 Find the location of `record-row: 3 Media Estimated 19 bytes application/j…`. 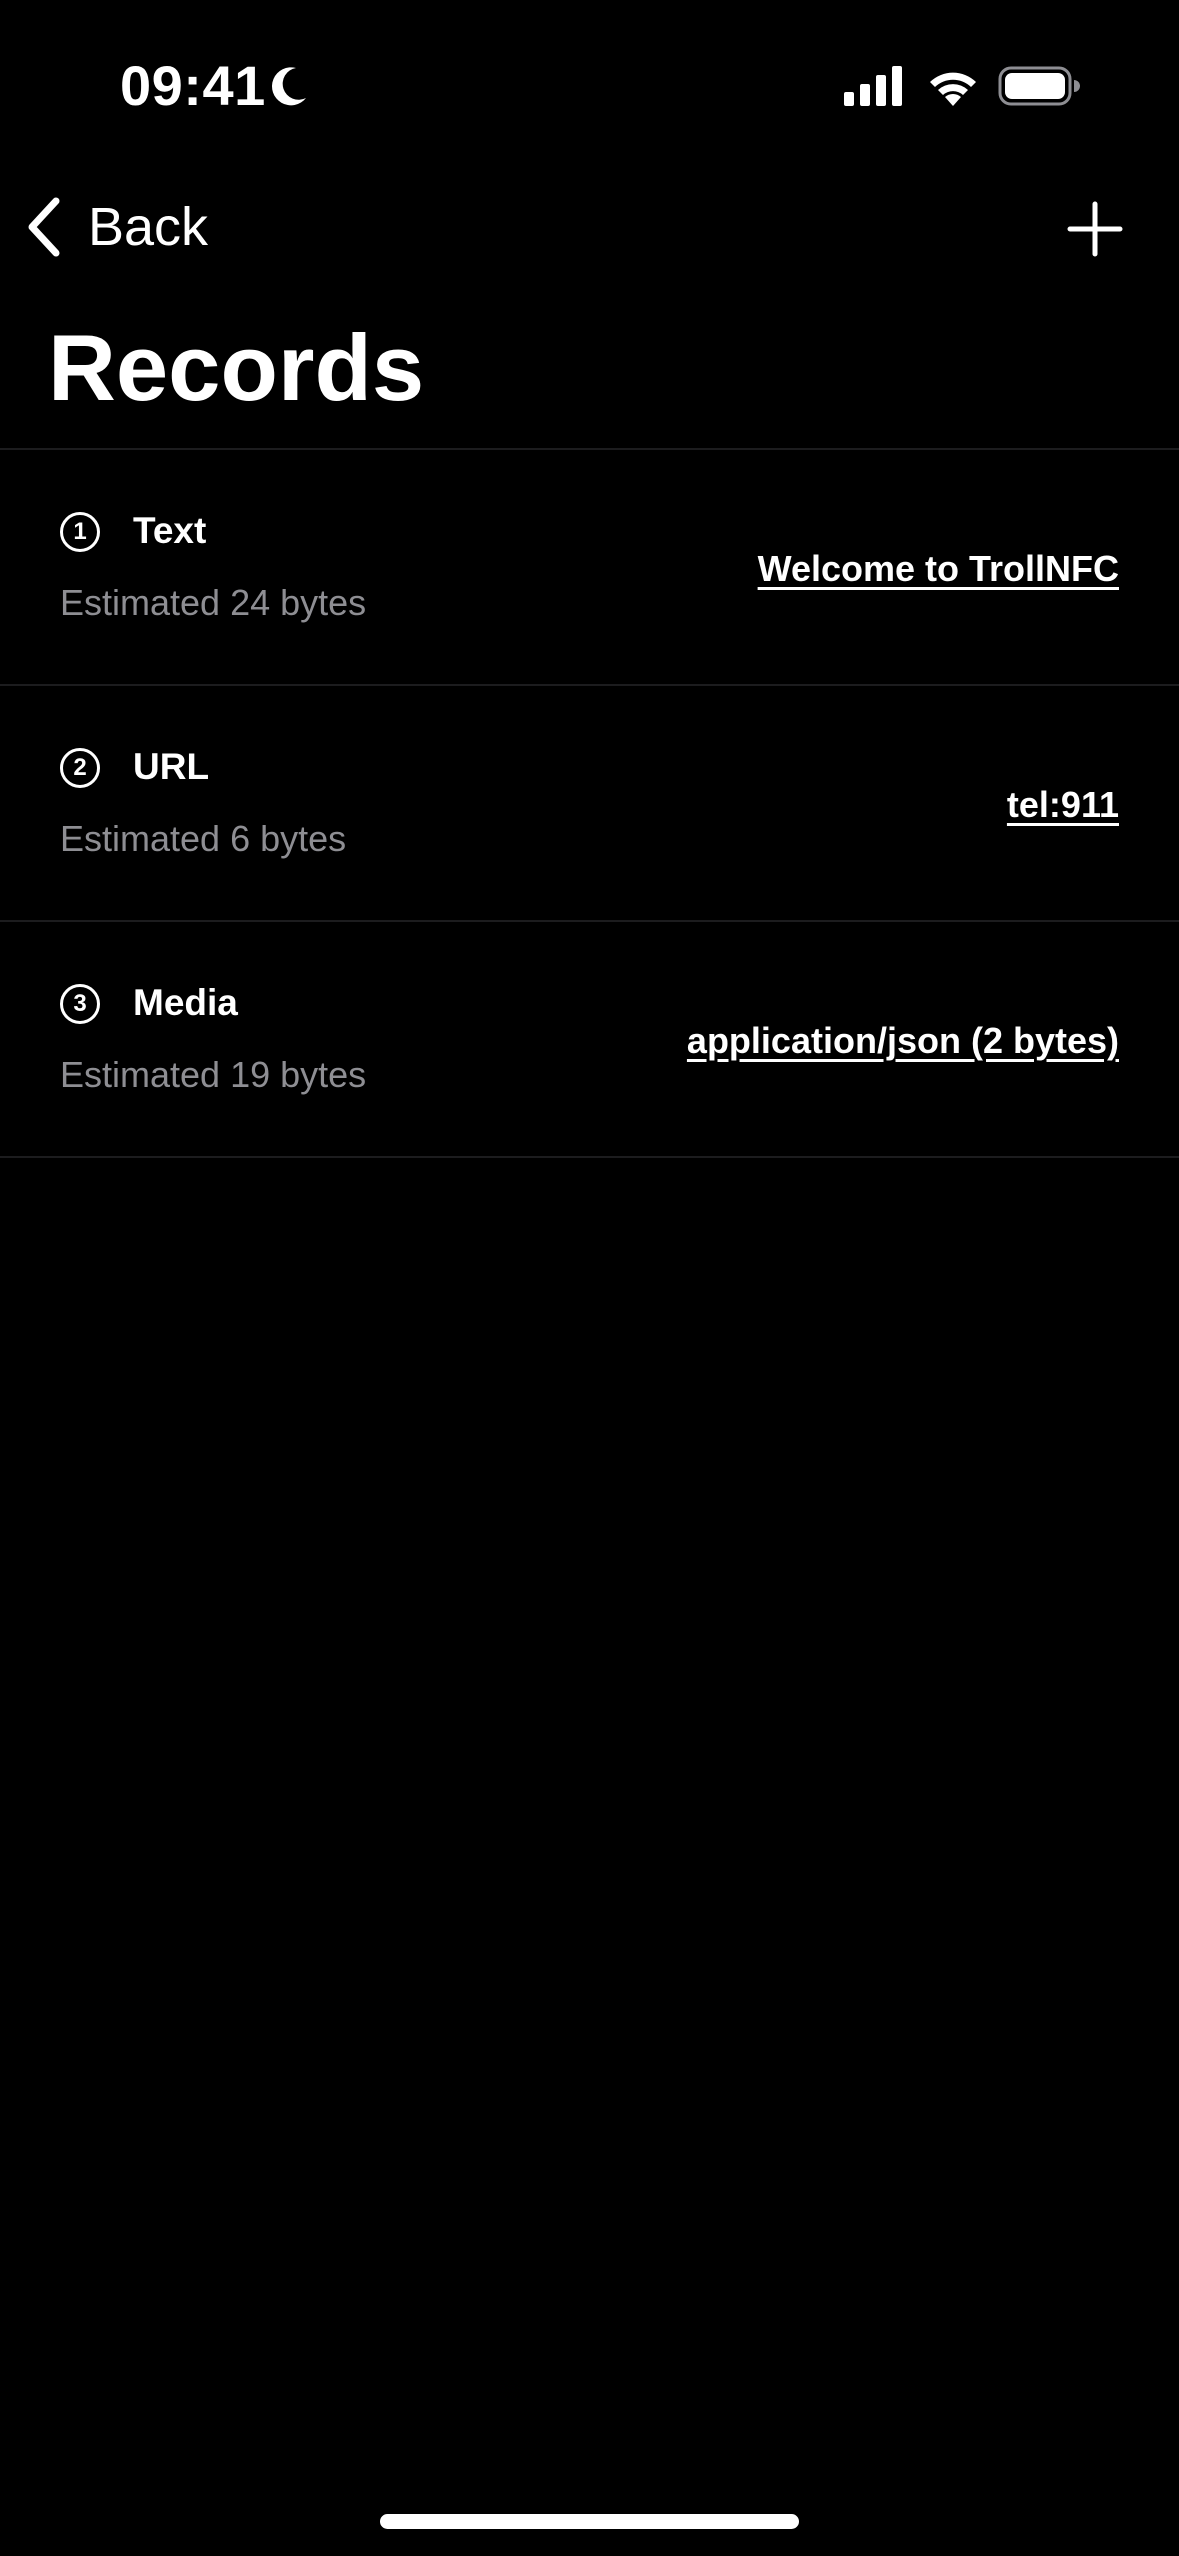

record-row: 3 Media Estimated 19 bytes application/j… is located at coordinates (589, 1039).